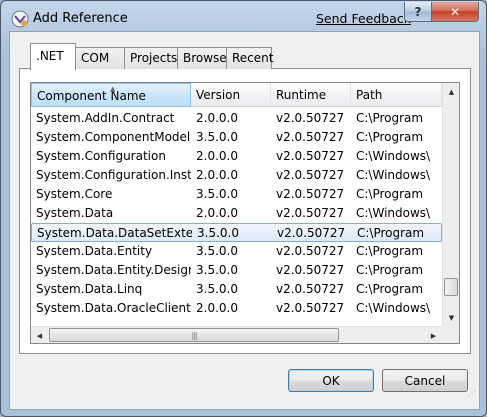 Image resolution: width=487 pixels, height=417 pixels. Describe the element at coordinates (363, 18) in the screenshot. I see `send-feedback-link: Send Feedback` at that location.